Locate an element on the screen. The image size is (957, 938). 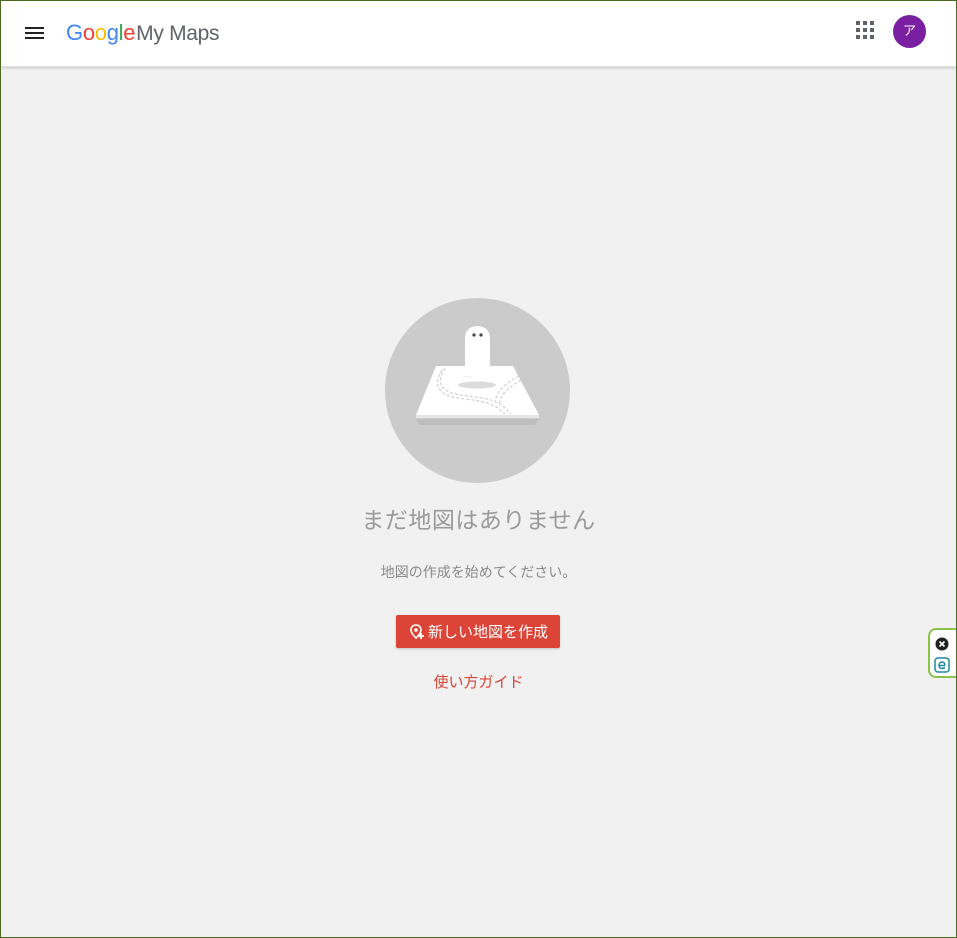
usage-guide-link: 使い方ガイド is located at coordinates (478, 681).